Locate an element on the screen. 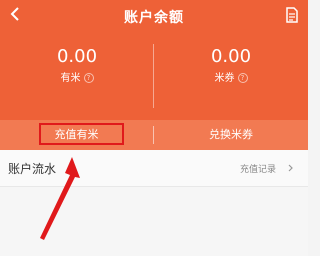  balance-coupon-value: 0.00 is located at coordinates (231, 56).